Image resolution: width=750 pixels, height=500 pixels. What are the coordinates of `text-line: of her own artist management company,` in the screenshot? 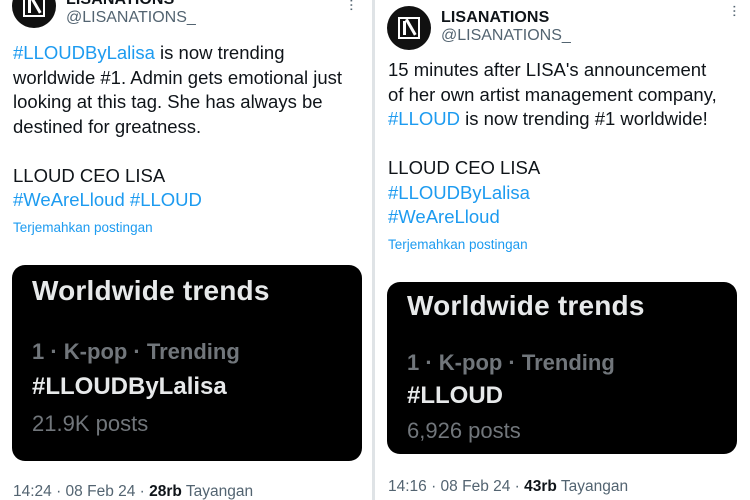 It's located at (552, 94).